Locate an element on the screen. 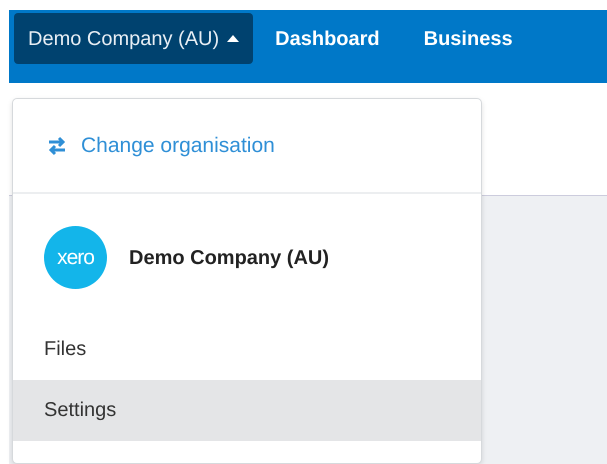 The width and height of the screenshot is (607, 464). menu-item: Settings is located at coordinates (247, 410).